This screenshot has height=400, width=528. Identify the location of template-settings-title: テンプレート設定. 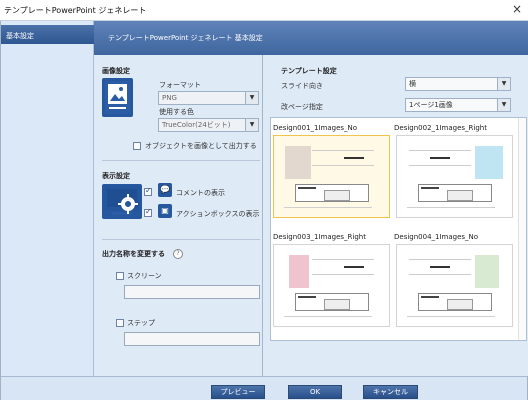
(309, 71).